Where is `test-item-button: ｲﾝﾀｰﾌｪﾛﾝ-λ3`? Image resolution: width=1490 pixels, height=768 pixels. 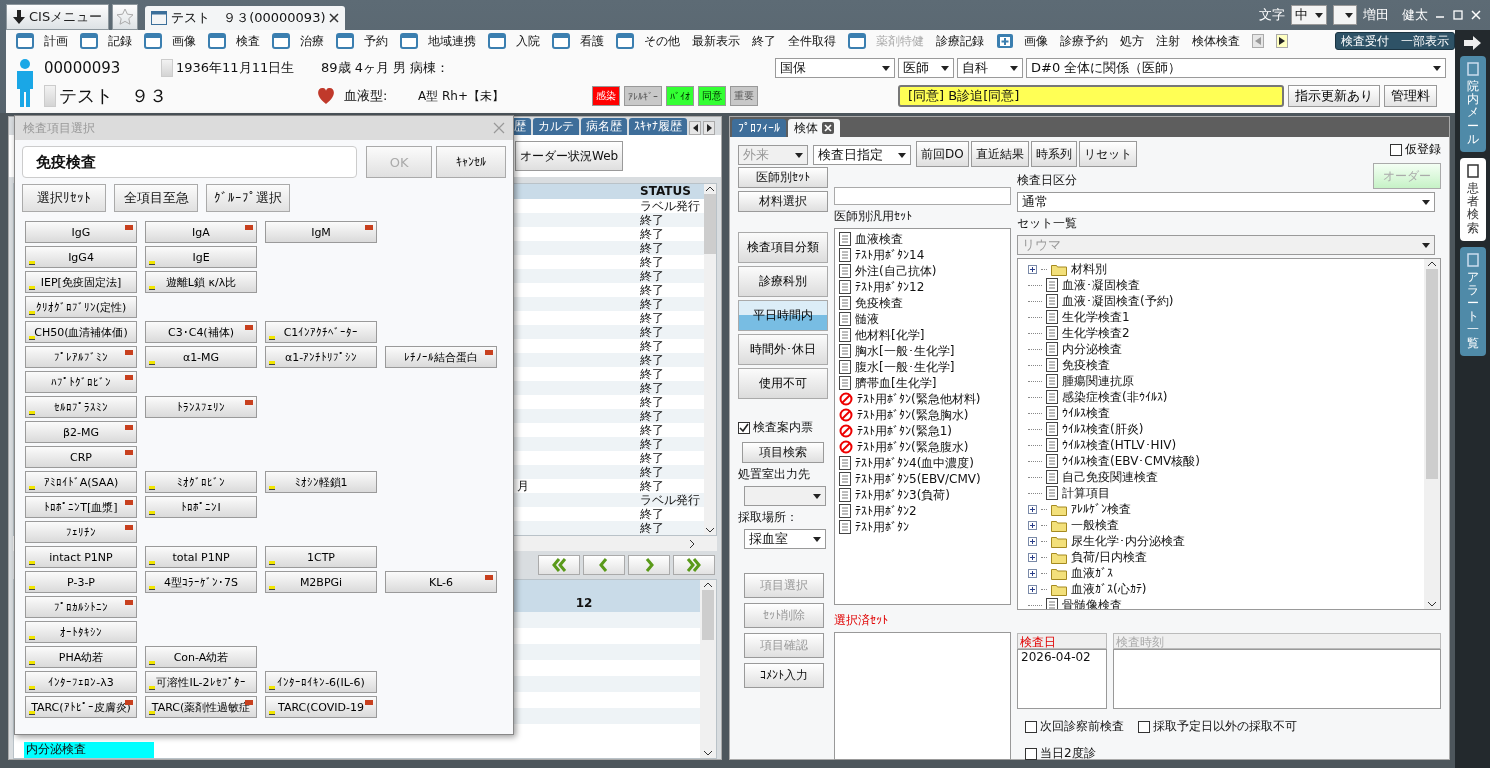
test-item-button: ｲﾝﾀｰﾌｪﾛﾝ-λ3 is located at coordinates (81, 682).